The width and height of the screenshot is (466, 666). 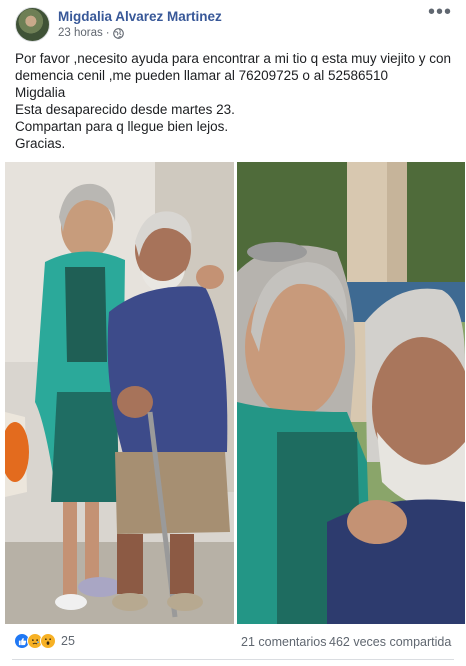 What do you see at coordinates (40, 143) in the screenshot?
I see `post-text-line: Gracias.` at bounding box center [40, 143].